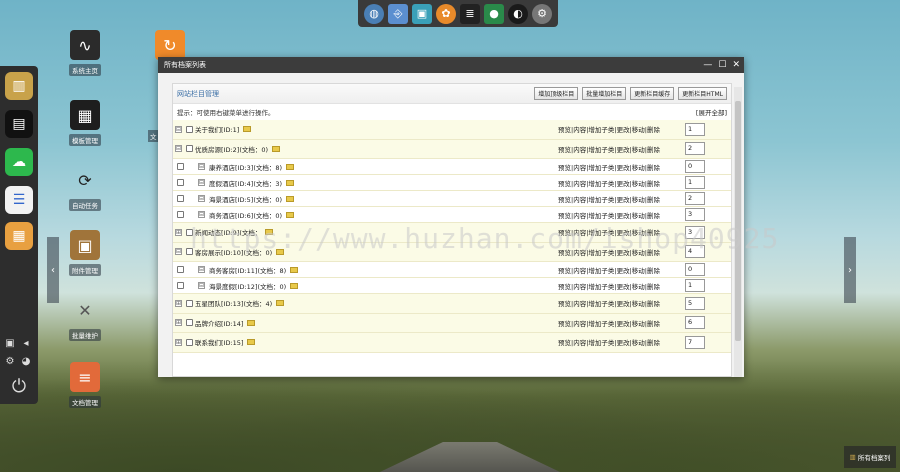 This screenshot has width=900, height=472. Describe the element at coordinates (695, 303) in the screenshot. I see `sort-order-input: 5` at that location.